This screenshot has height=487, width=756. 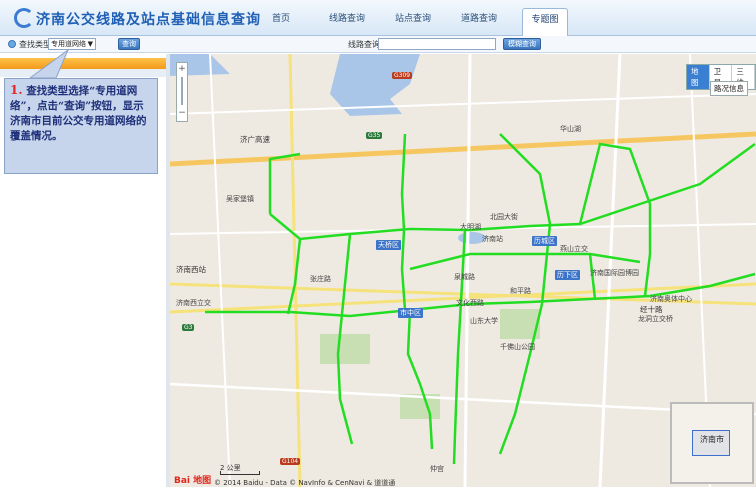 What do you see at coordinates (191, 269) in the screenshot?
I see `map-label: 济南西站` at bounding box center [191, 269].